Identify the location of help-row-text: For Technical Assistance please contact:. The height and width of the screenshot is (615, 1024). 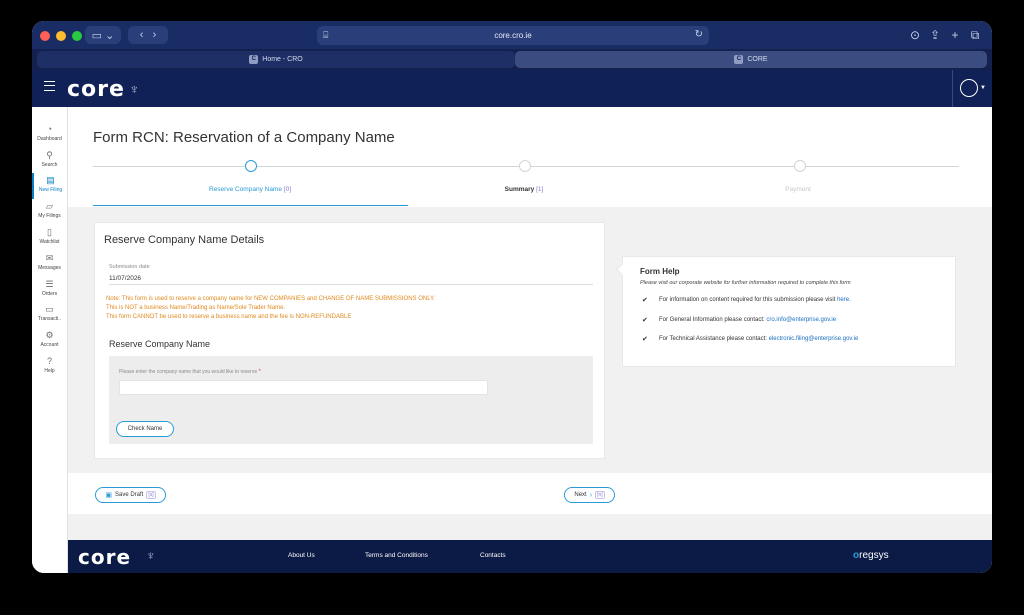
(713, 339).